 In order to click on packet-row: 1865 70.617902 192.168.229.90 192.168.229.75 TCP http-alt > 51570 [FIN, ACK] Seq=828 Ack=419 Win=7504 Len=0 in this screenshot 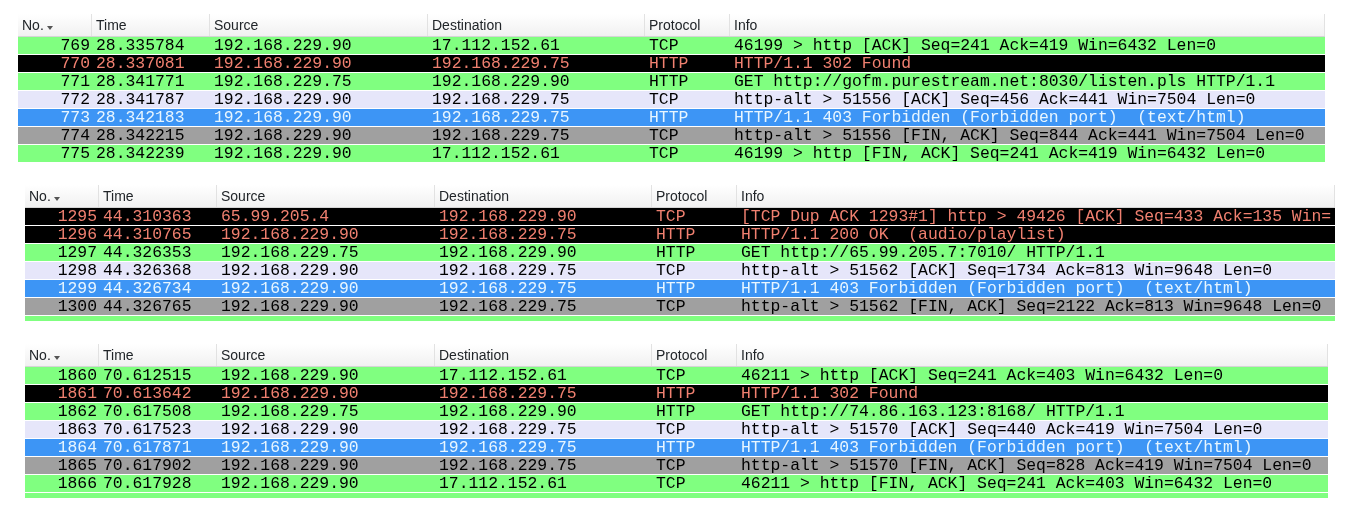, I will do `click(676, 466)`.